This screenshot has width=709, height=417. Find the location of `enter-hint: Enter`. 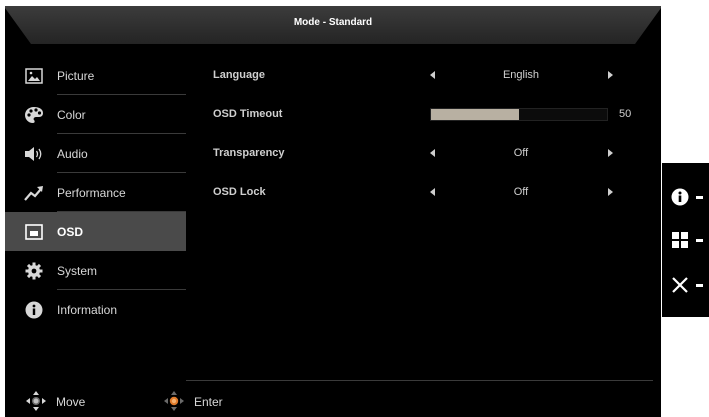

enter-hint: Enter is located at coordinates (193, 402).